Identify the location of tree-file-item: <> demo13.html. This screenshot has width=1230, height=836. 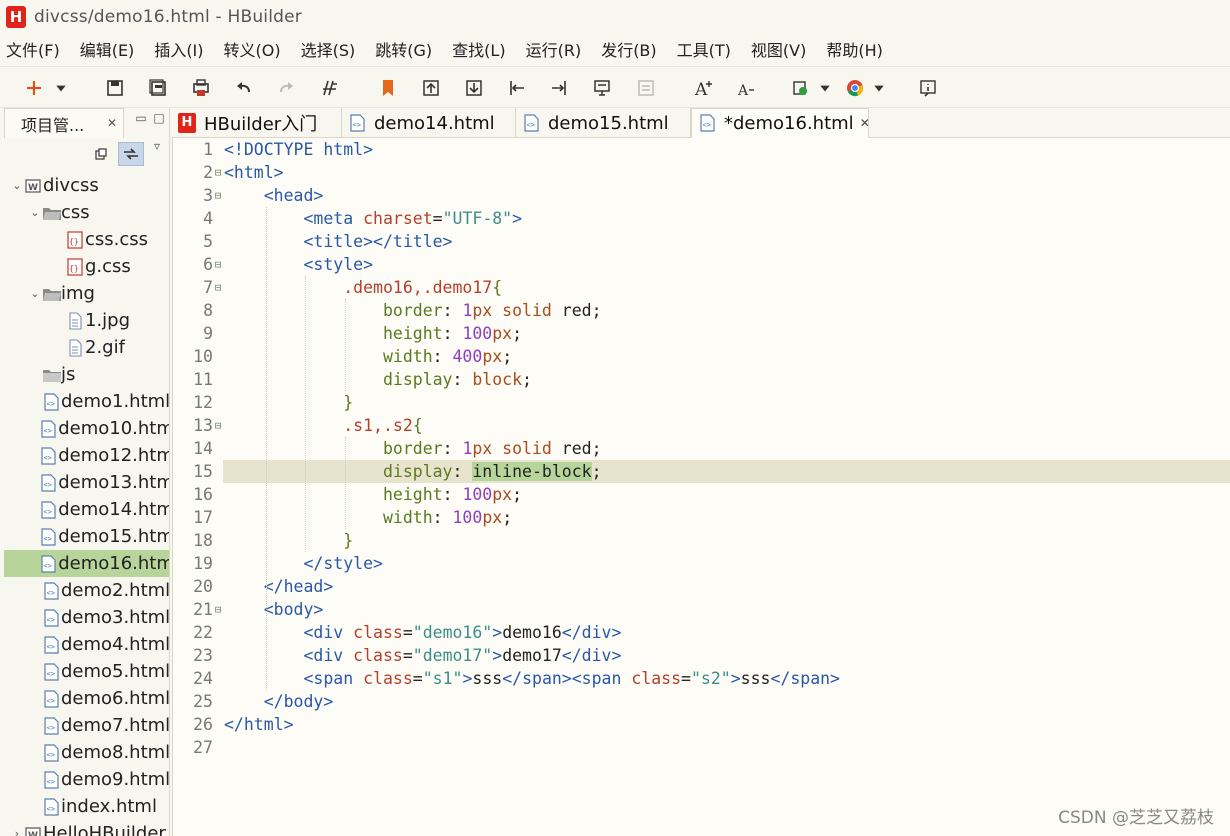
(86, 482).